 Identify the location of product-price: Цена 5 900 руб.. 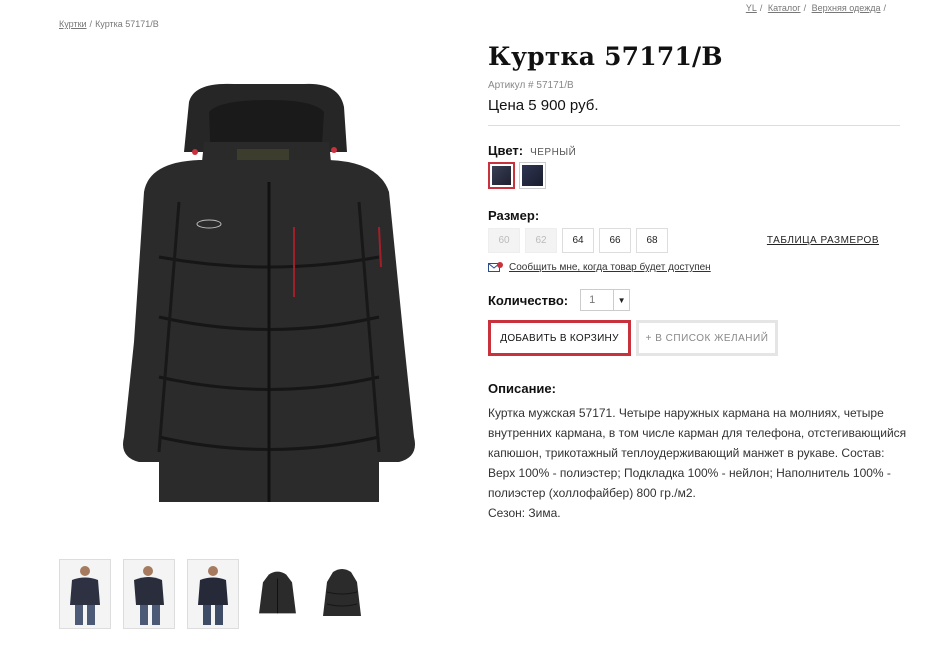
(543, 105).